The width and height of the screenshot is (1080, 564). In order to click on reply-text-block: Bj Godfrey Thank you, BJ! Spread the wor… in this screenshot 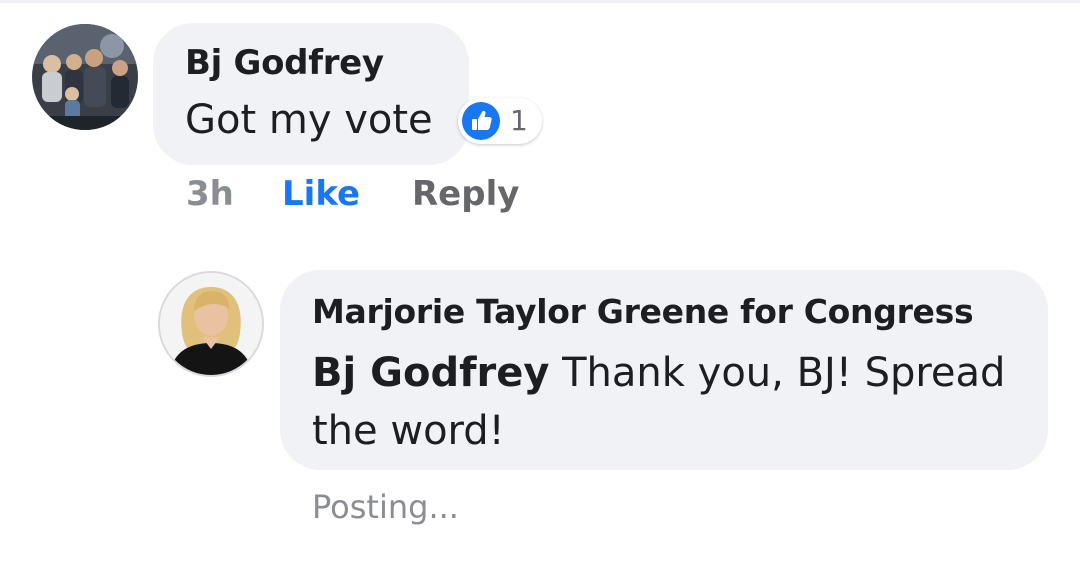, I will do `click(662, 402)`.